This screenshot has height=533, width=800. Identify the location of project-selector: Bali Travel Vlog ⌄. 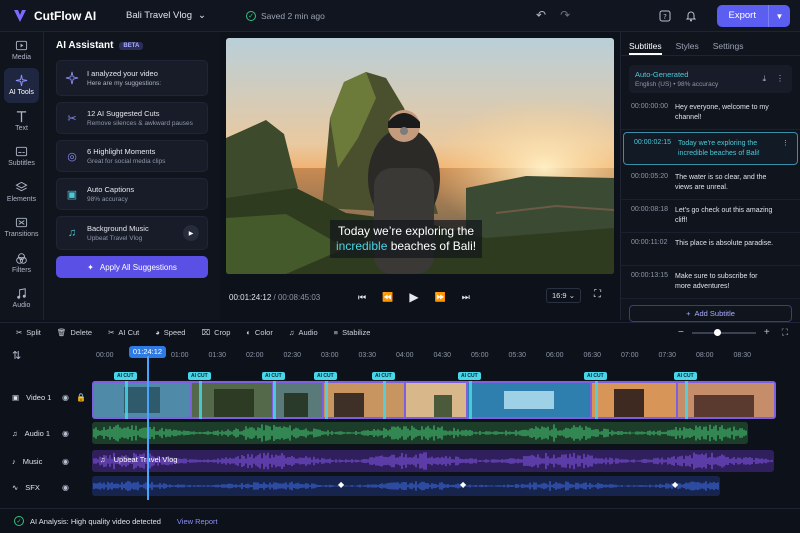
(176, 15).